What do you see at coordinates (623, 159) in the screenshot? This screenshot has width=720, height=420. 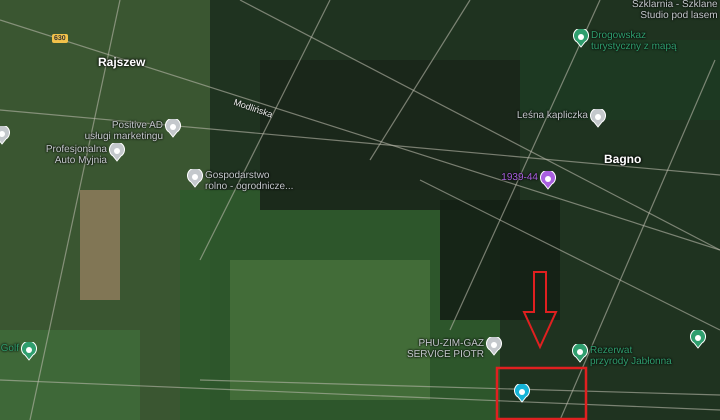 I see `place-name: Bagno` at bounding box center [623, 159].